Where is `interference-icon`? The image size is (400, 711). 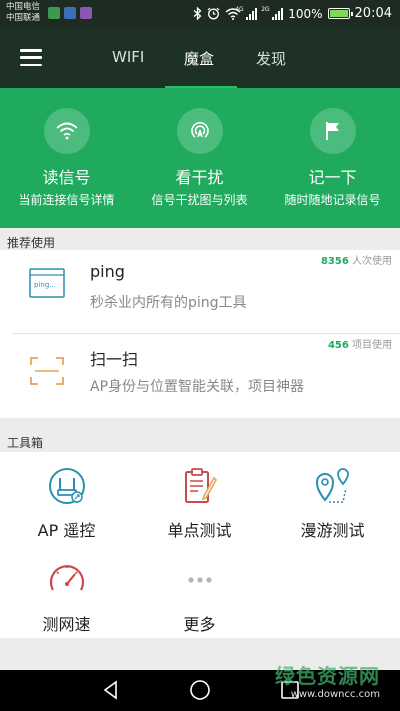
interference-icon is located at coordinates (199, 130).